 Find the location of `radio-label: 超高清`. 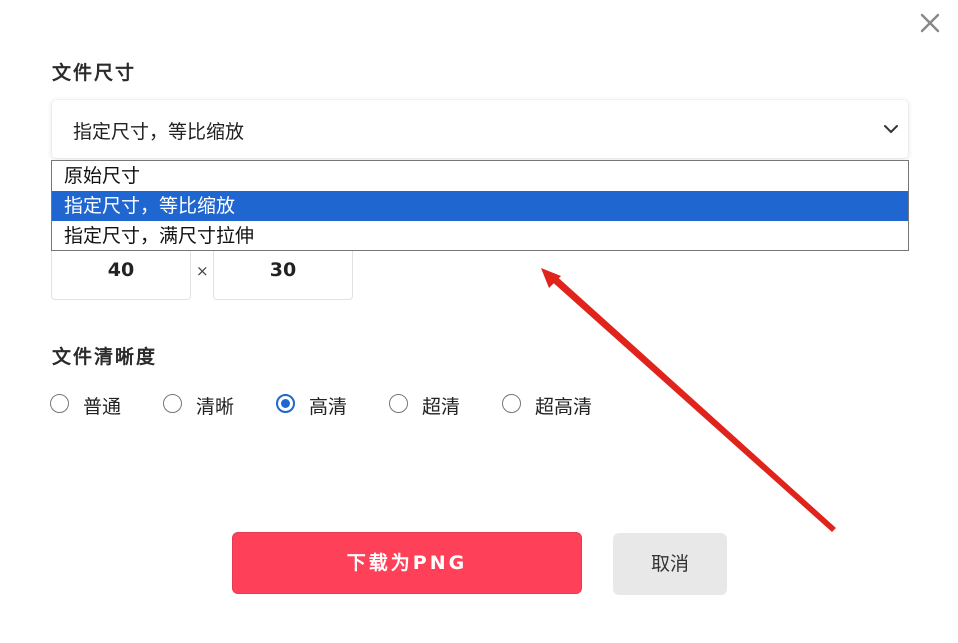

radio-label: 超高清 is located at coordinates (564, 407).